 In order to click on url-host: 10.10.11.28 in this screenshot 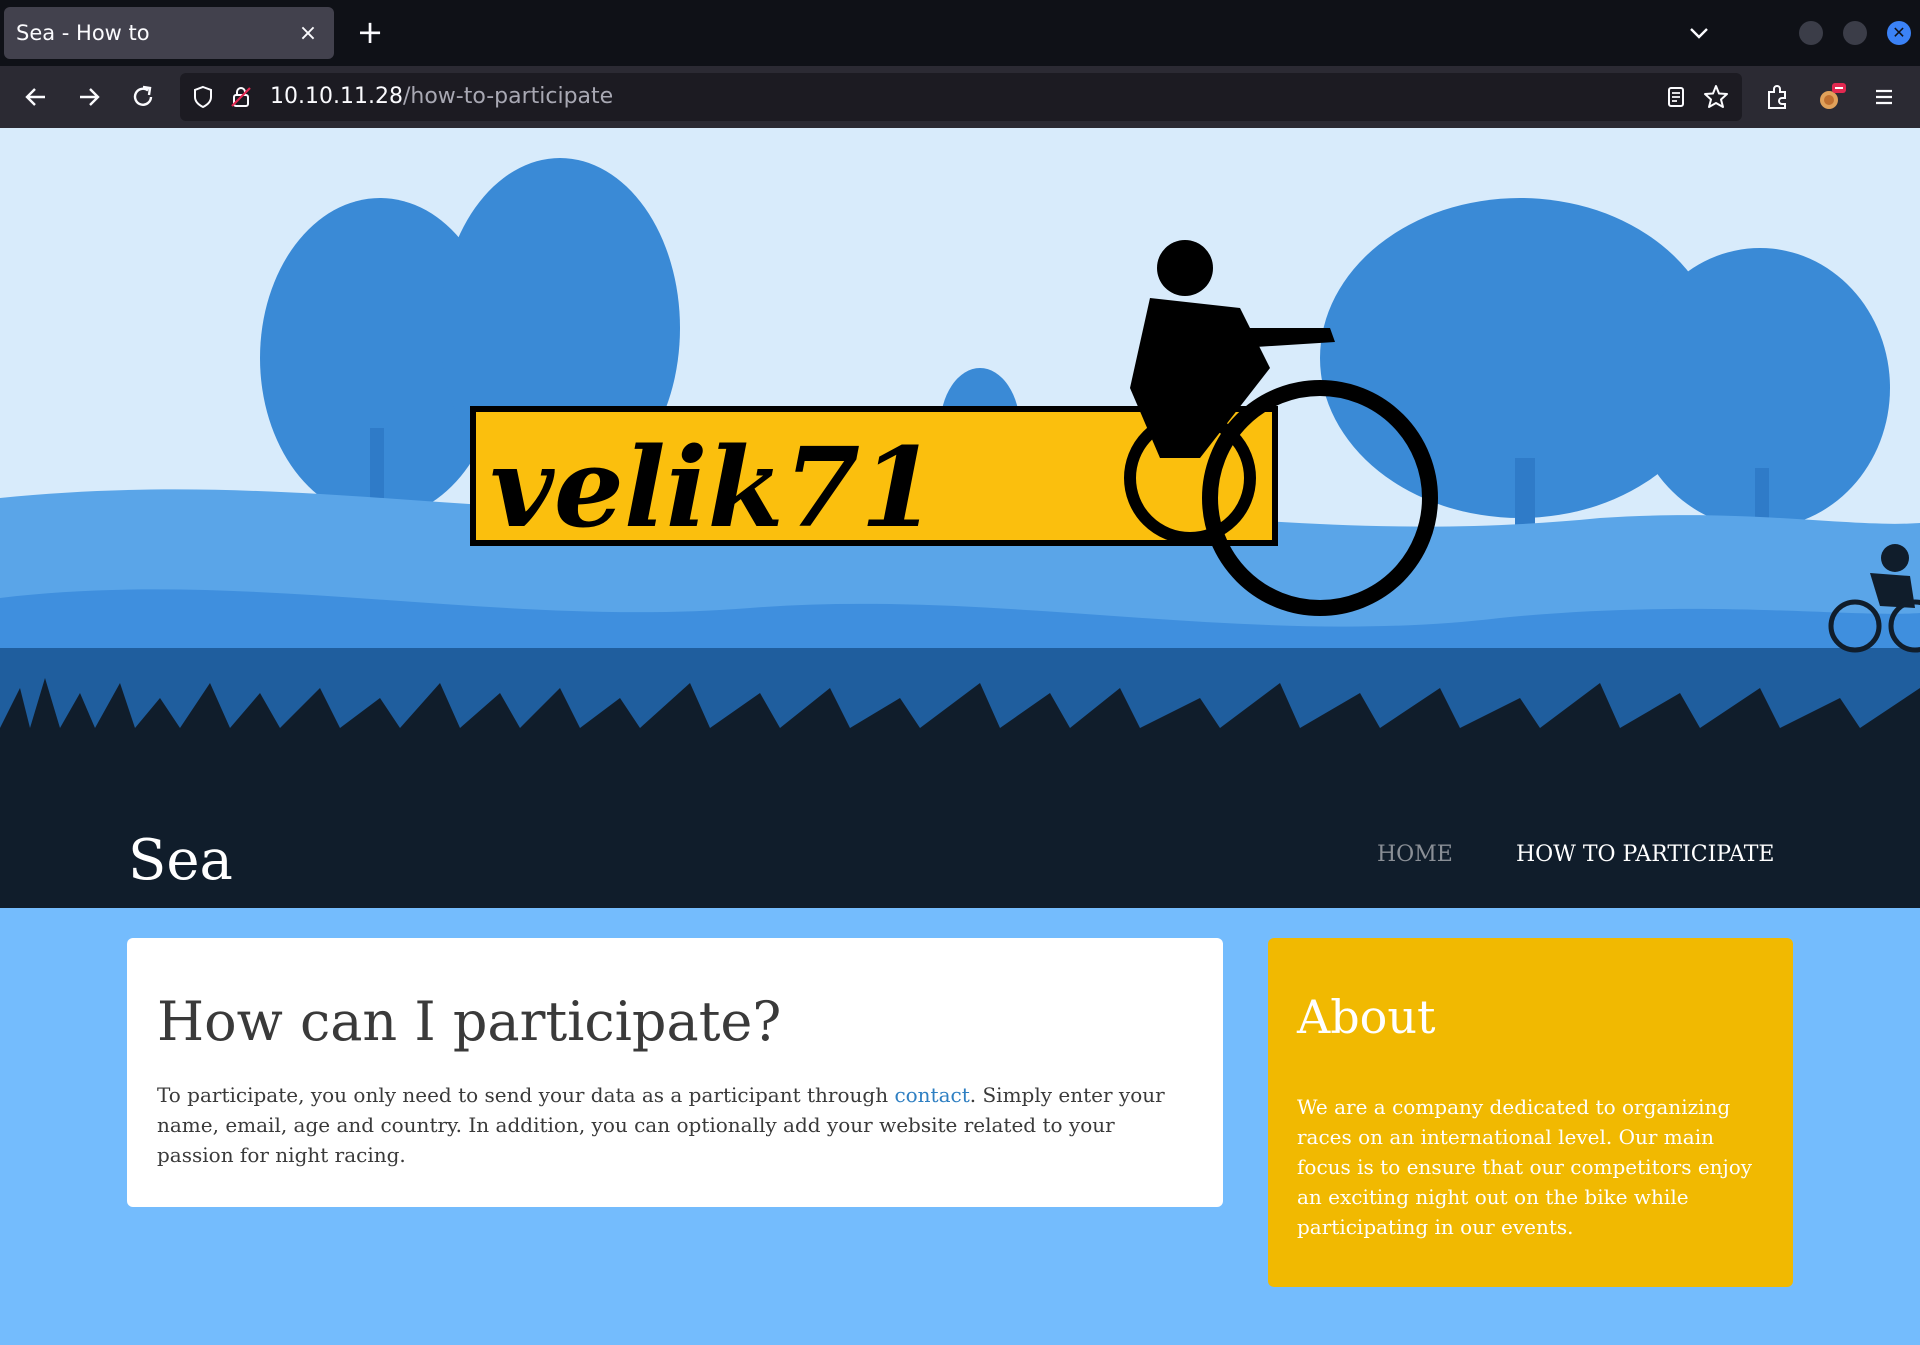, I will do `click(336, 96)`.